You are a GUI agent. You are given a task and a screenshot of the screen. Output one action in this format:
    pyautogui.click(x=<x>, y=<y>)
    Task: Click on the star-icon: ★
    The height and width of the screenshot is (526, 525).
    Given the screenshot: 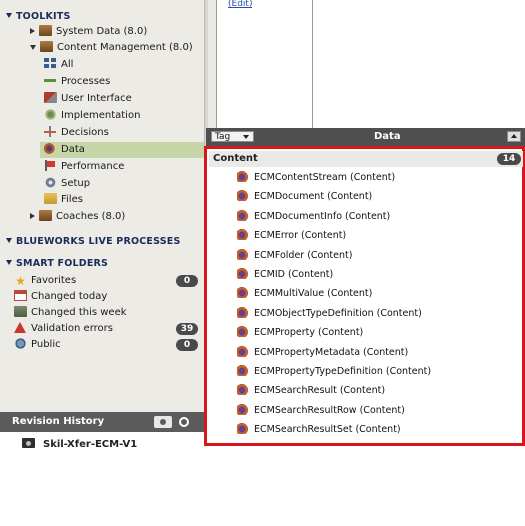 What is the action you would take?
    pyautogui.click(x=20, y=281)
    